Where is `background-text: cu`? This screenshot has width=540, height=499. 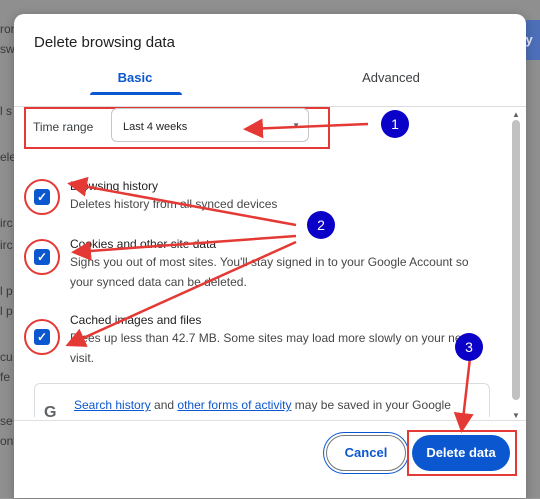
background-text: cu is located at coordinates (6, 357).